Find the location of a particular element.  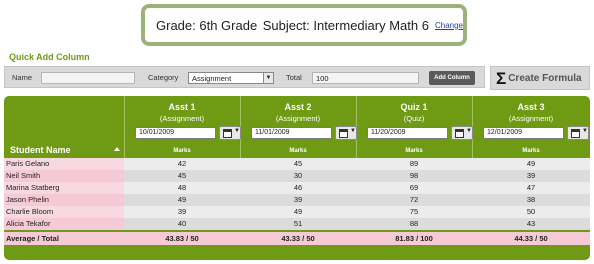

grade-cell: 50 is located at coordinates (531, 212).